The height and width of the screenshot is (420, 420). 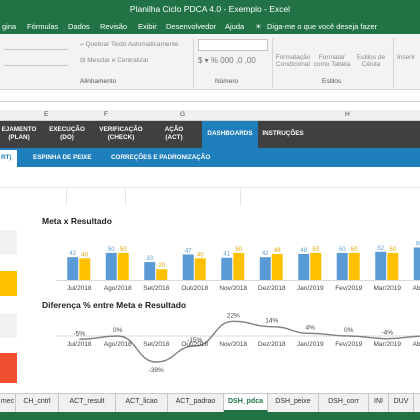 I want to click on nav-acao: AÇÃO (ACT), so click(x=174, y=134).